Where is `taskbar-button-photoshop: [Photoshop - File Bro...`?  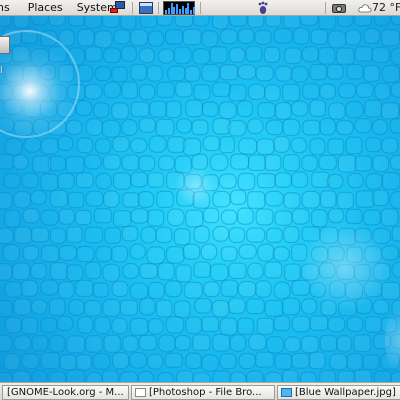 taskbar-button-photoshop: [Photoshop - File Bro... is located at coordinates (203, 392).